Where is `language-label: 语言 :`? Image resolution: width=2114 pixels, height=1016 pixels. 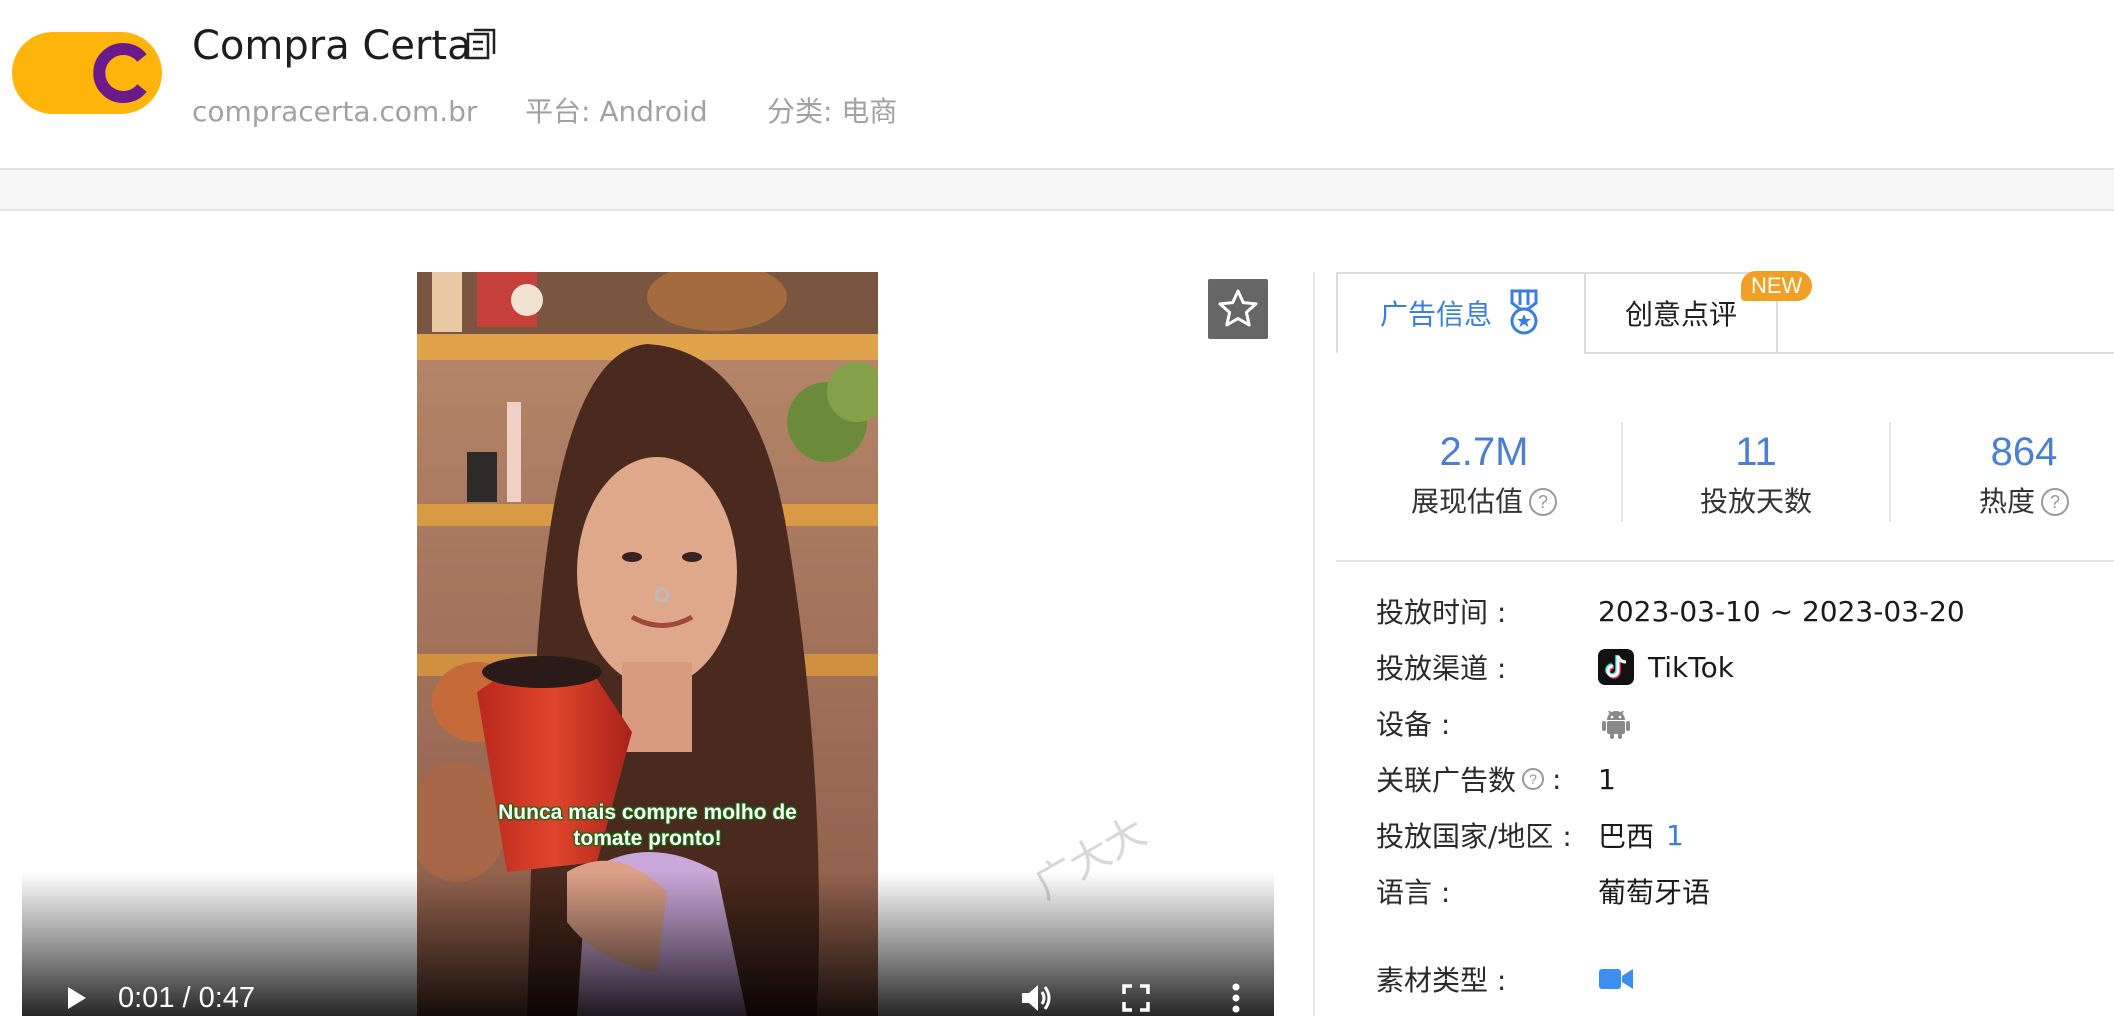
language-label: 语言 : is located at coordinates (1413, 892).